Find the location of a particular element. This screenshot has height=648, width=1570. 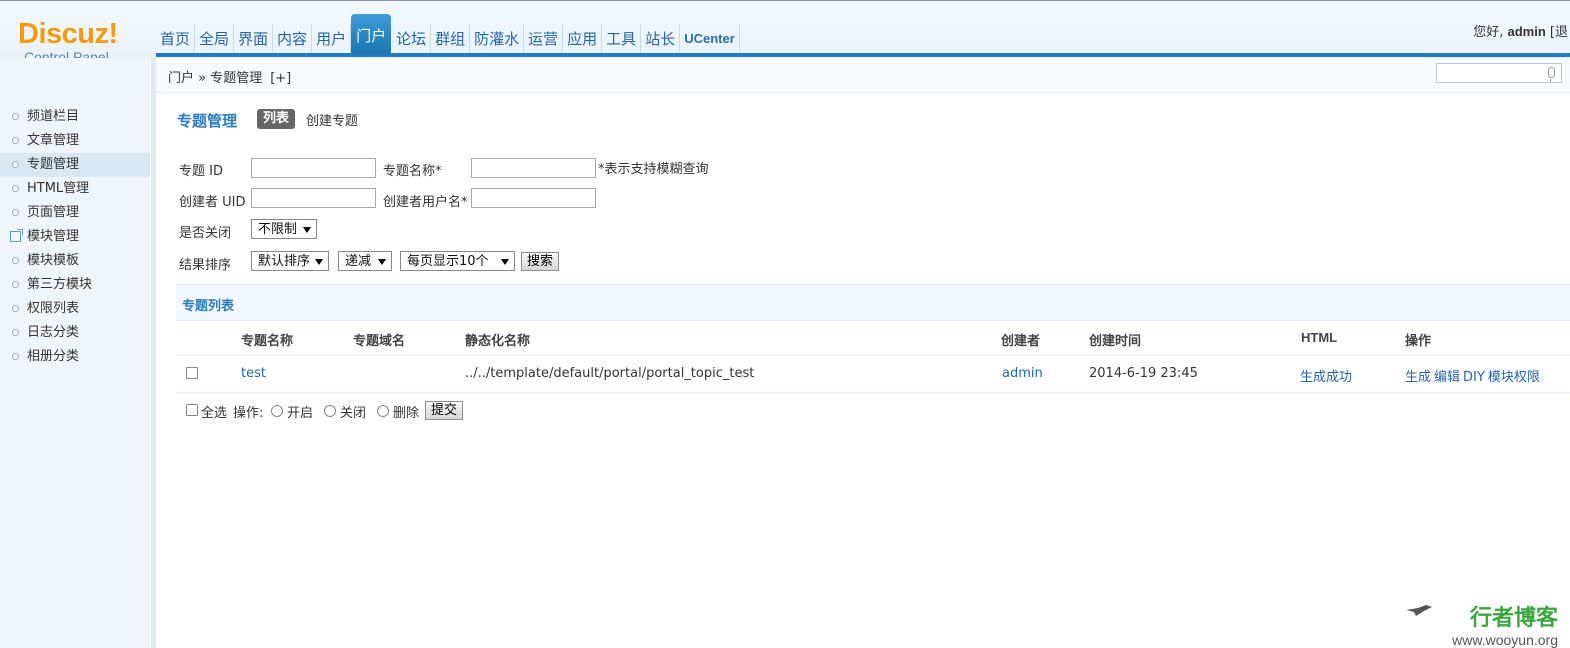

sidebar-item-topics: 专题管理 is located at coordinates (75, 165).